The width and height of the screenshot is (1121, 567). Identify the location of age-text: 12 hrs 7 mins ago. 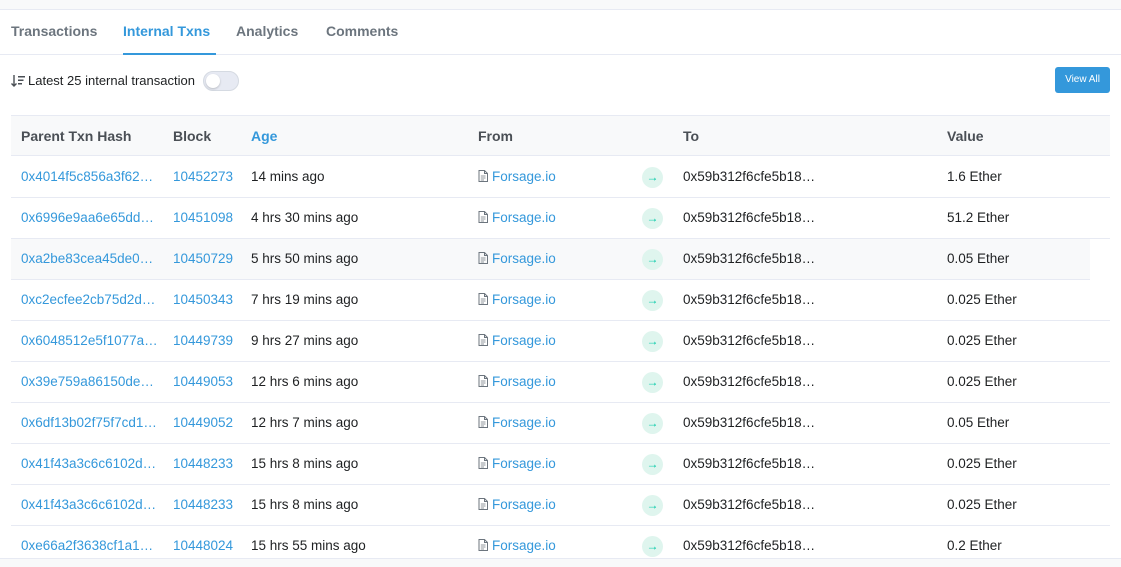
(305, 422).